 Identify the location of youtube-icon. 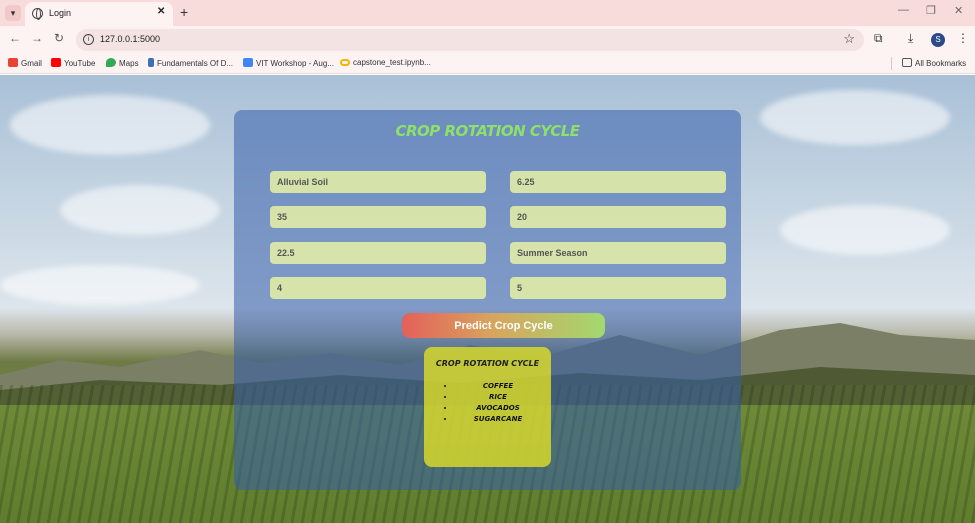
(56, 62).